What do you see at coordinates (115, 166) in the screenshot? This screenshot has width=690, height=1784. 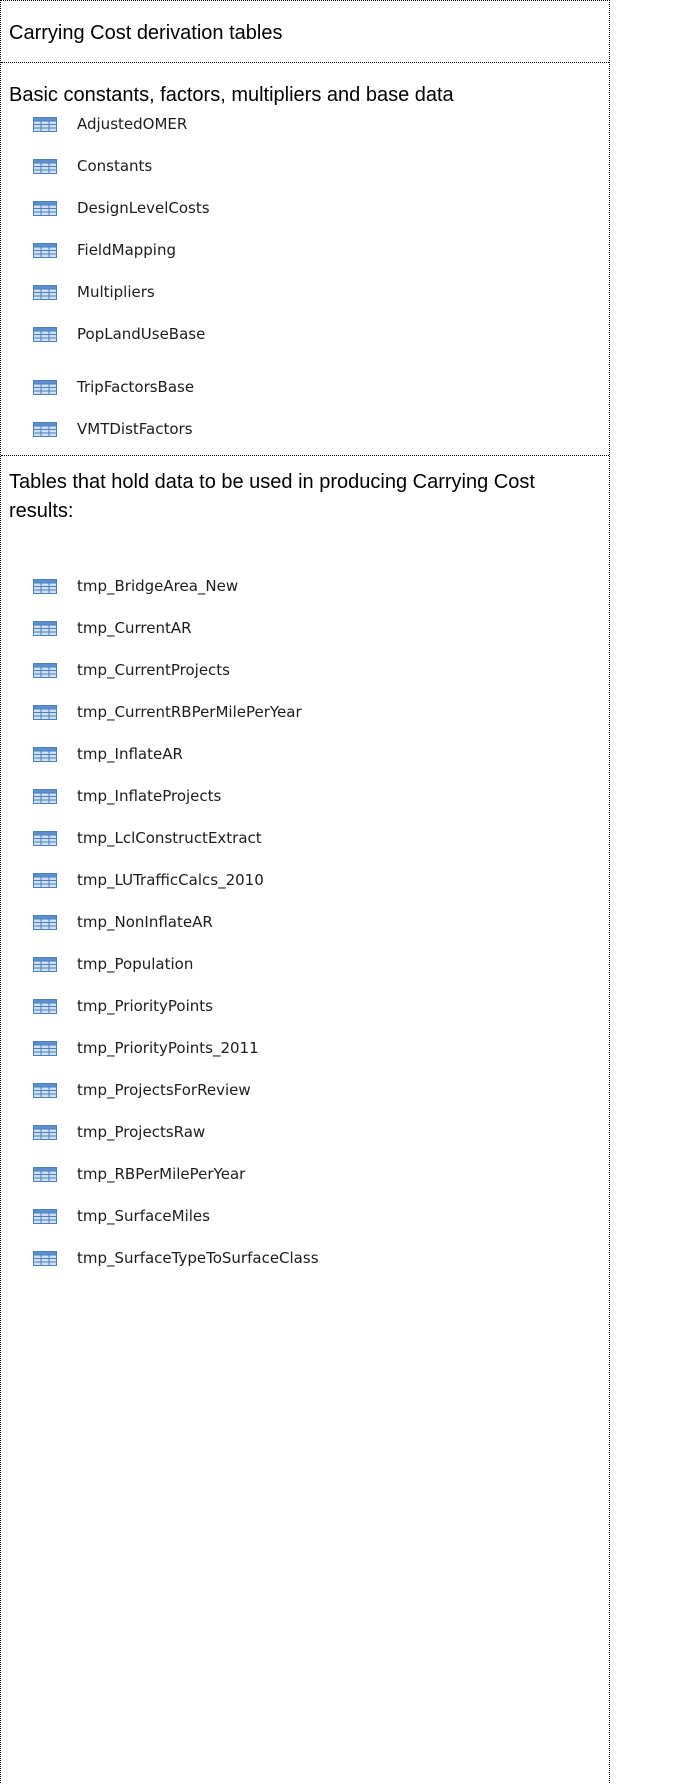 I see `table-name: Constants` at bounding box center [115, 166].